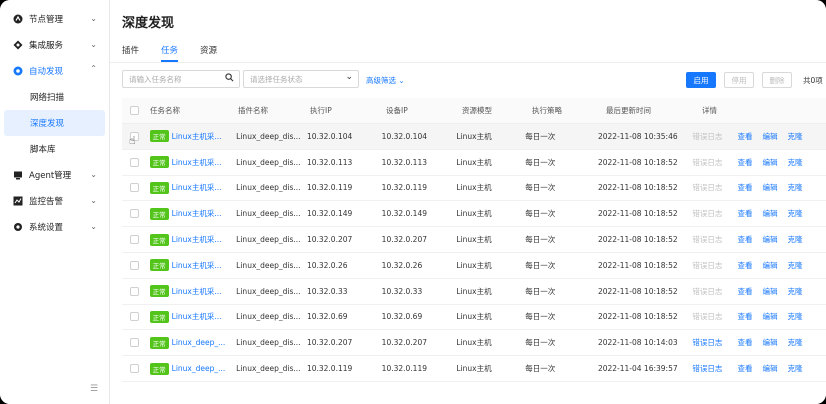 Image resolution: width=826 pixels, height=404 pixels. What do you see at coordinates (136, 110) in the screenshot?
I see `select-all-checkbox` at bounding box center [136, 110].